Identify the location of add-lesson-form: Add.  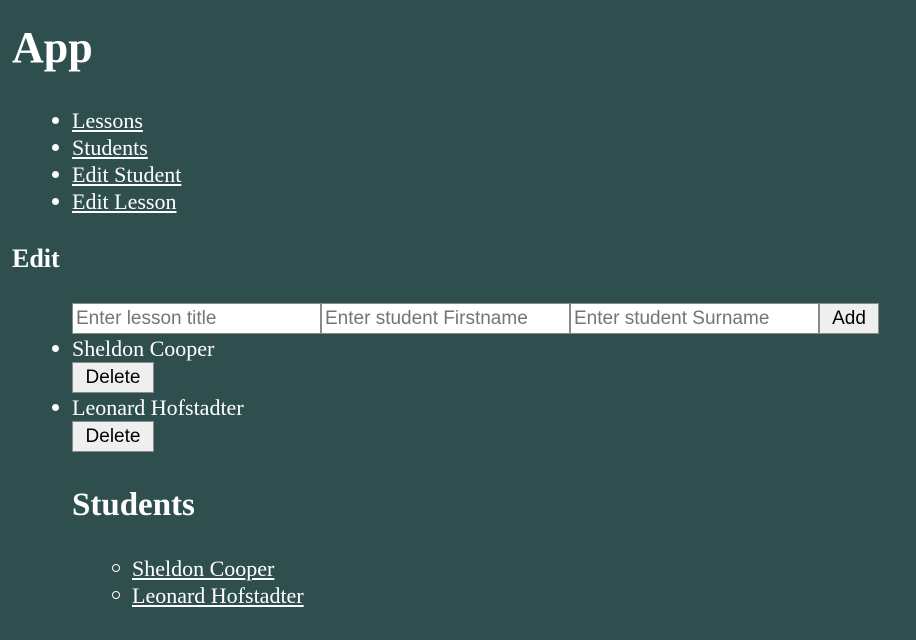
(475, 318).